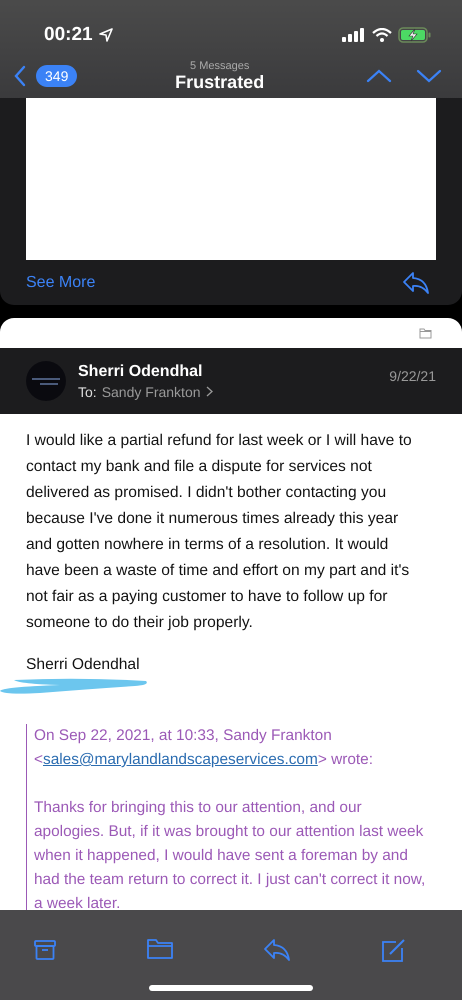 The width and height of the screenshot is (462, 1000). Describe the element at coordinates (45, 950) in the screenshot. I see `archive-icon` at that location.